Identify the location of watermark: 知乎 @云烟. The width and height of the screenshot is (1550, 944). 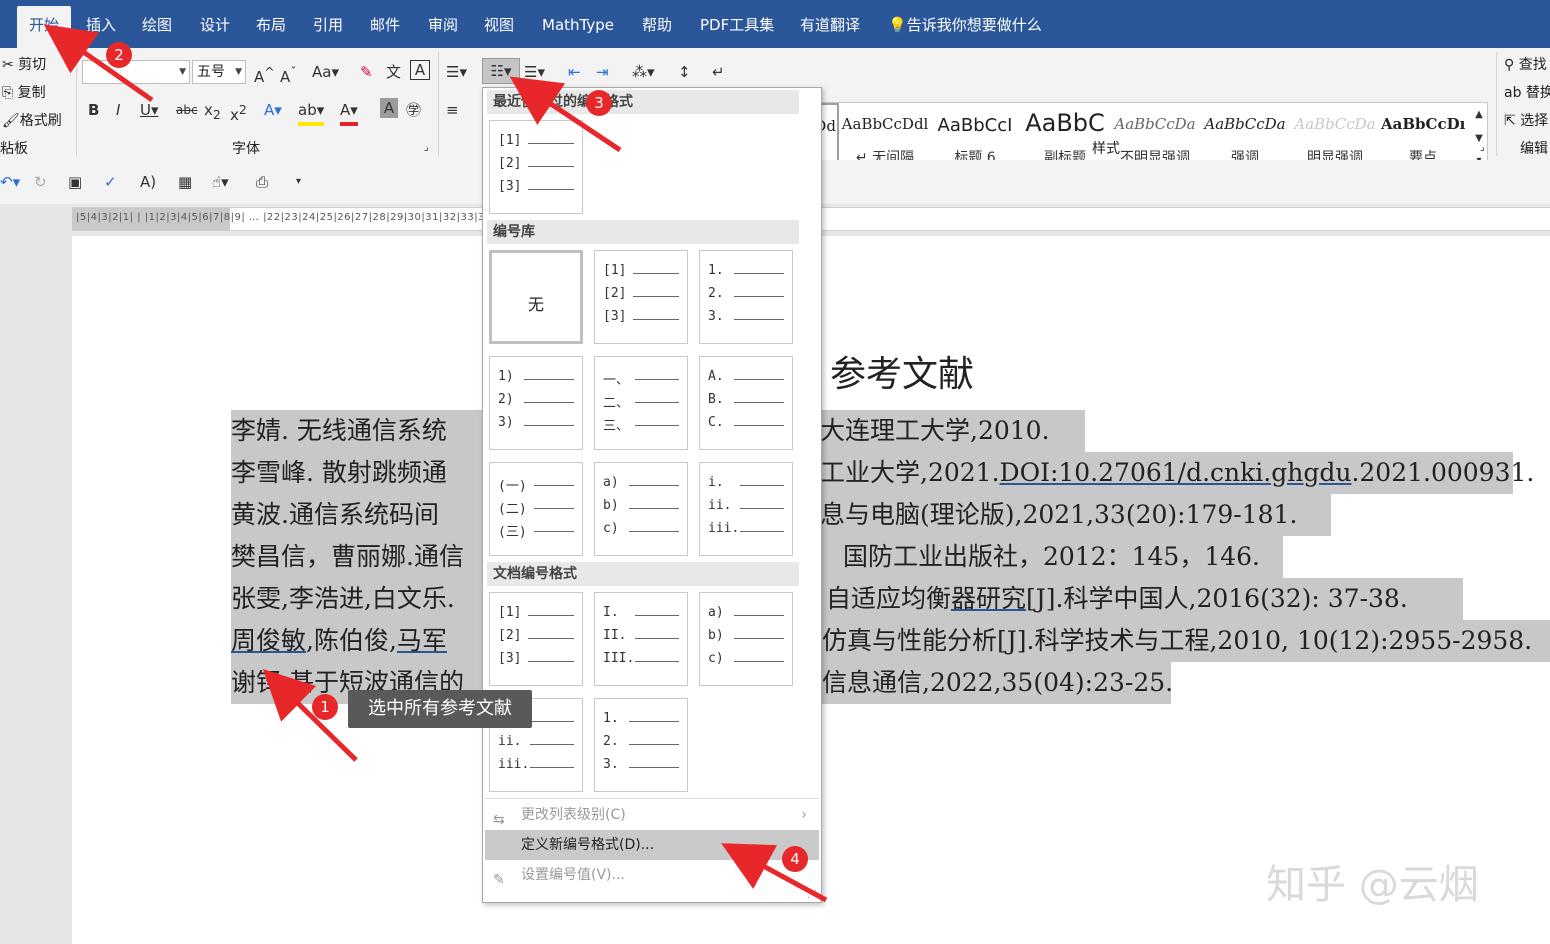
(1372, 885).